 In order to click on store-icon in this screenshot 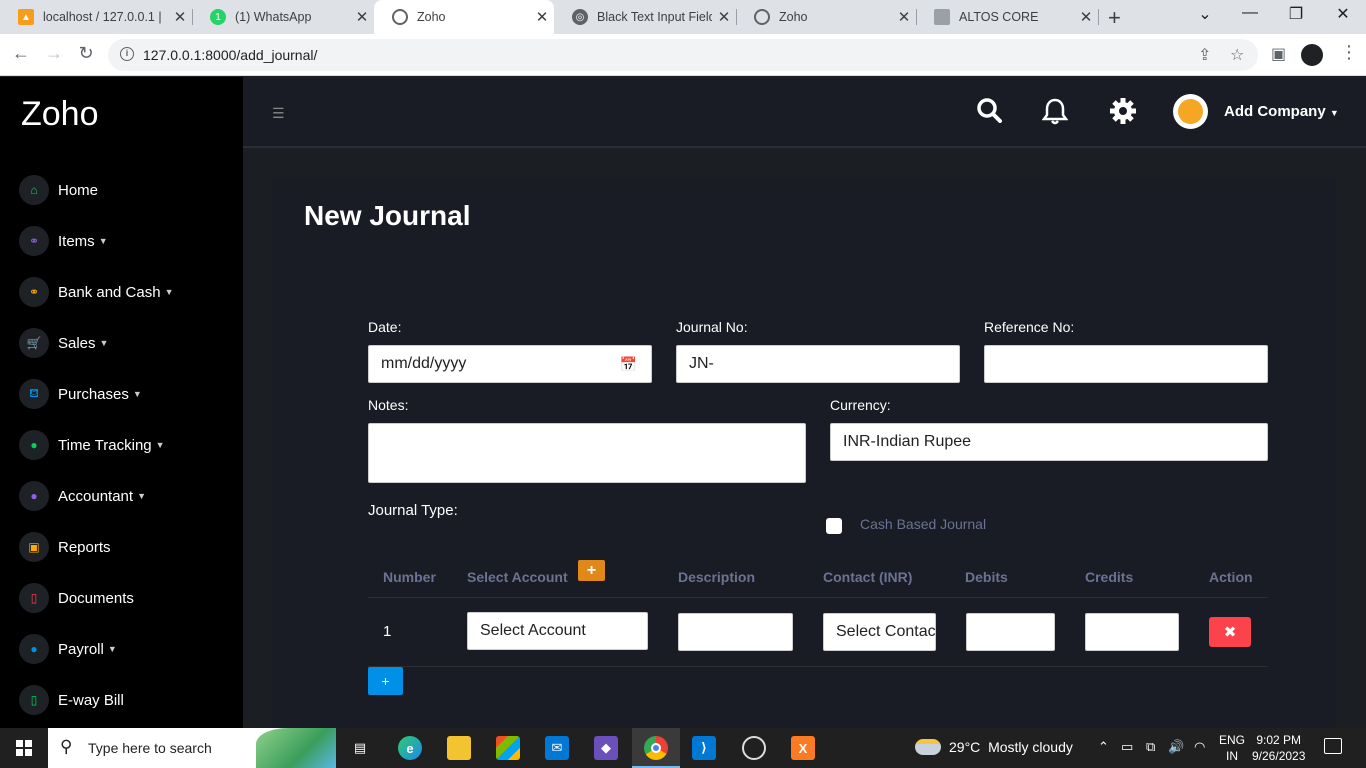, I will do `click(508, 748)`.